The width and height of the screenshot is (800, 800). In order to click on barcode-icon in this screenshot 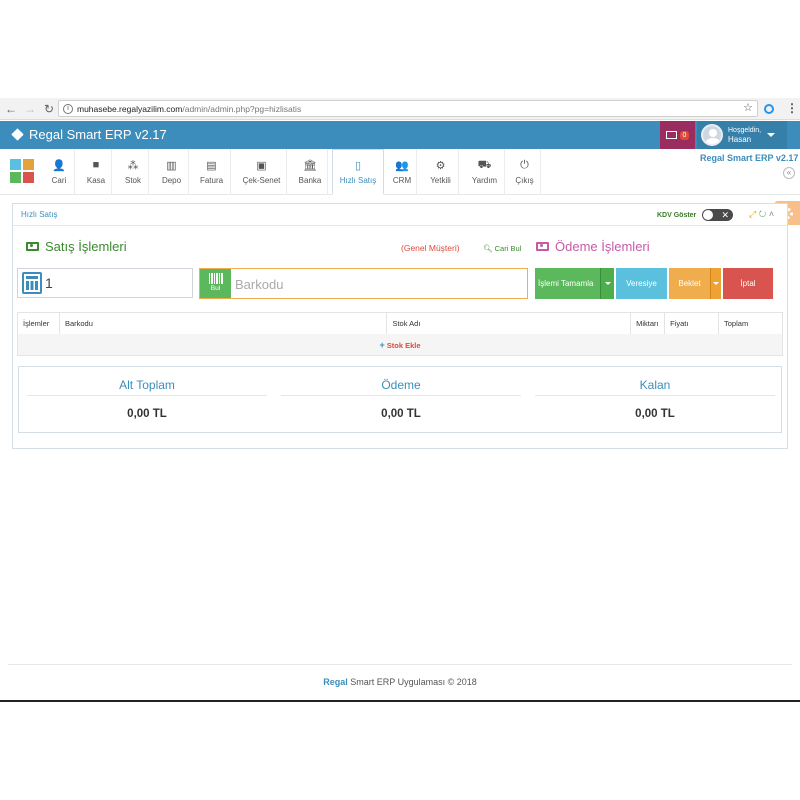, I will do `click(215, 278)`.